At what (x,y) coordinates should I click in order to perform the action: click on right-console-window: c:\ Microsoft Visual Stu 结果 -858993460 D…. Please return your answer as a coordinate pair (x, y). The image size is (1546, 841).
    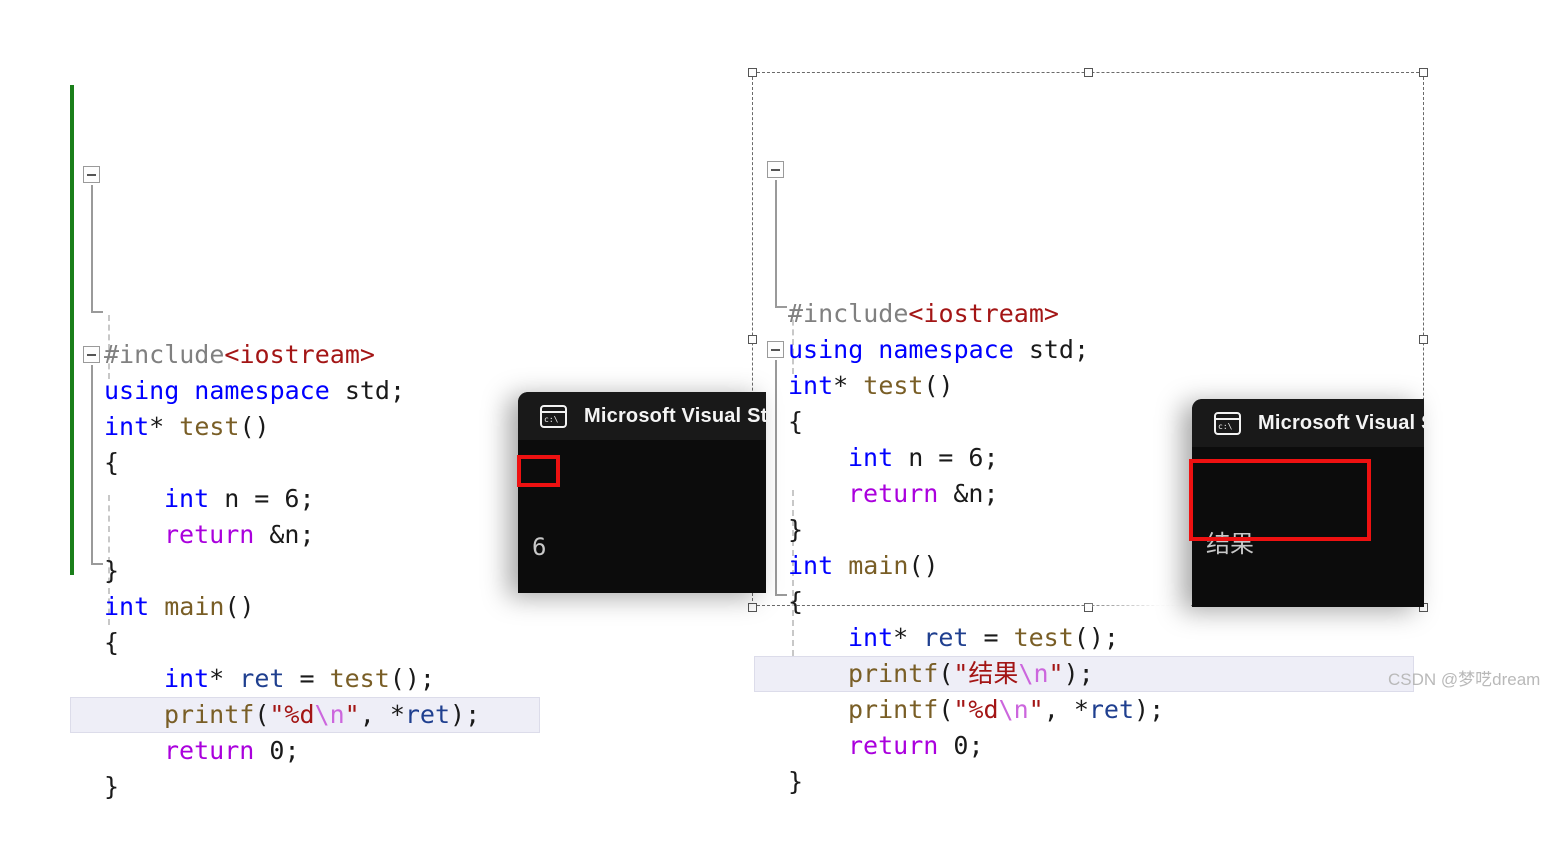
    Looking at the image, I should click on (1308, 503).